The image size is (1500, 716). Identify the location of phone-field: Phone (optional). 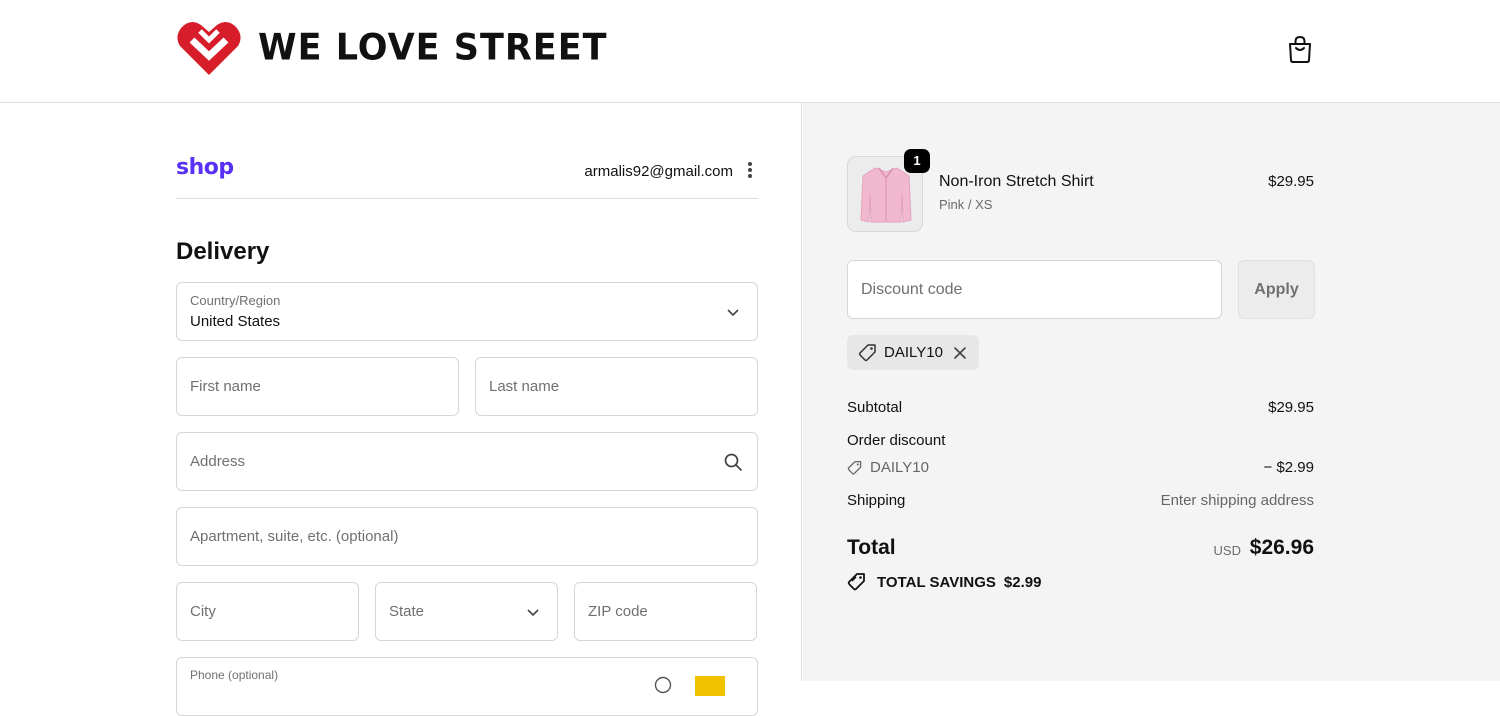
(467, 686).